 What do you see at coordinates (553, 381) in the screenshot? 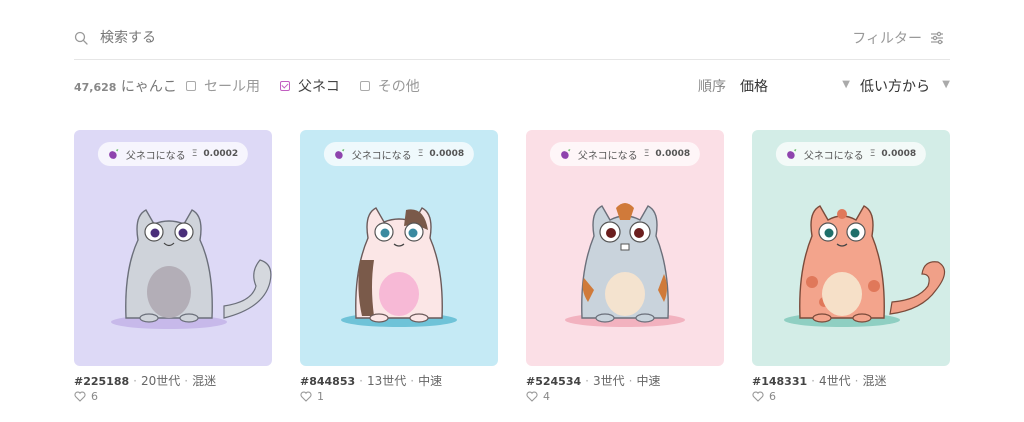
I see `kitty-id: #524534` at bounding box center [553, 381].